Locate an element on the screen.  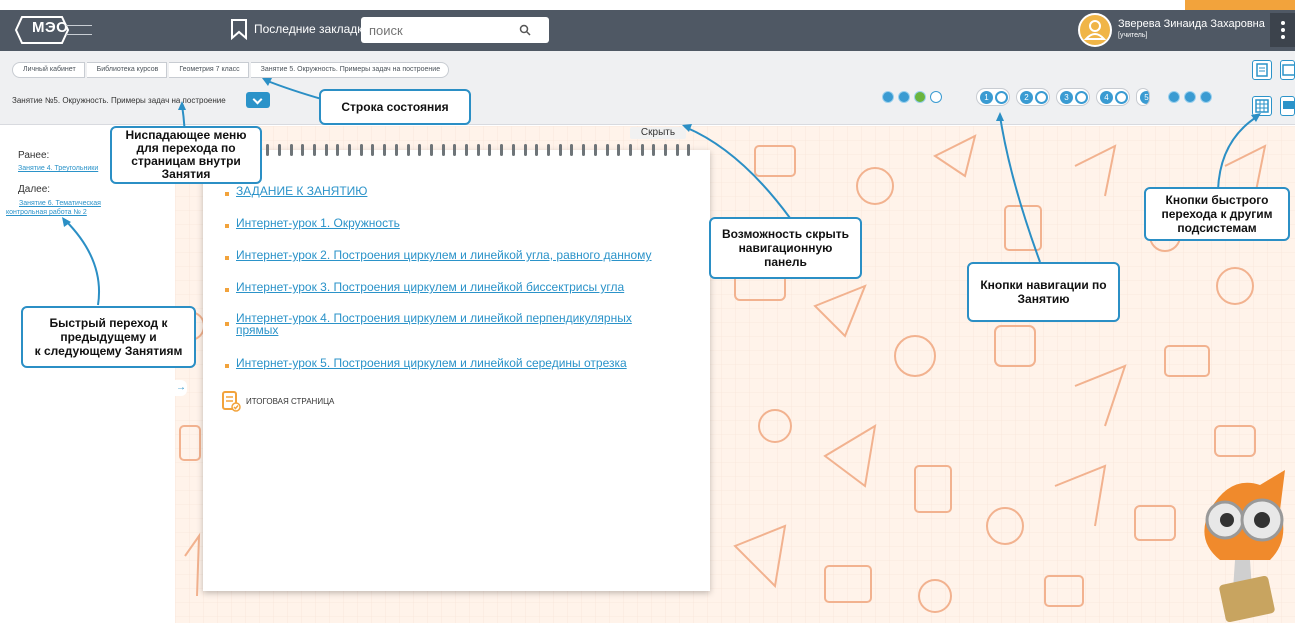
callout-status-row: Строка состояния is located at coordinates (395, 107).